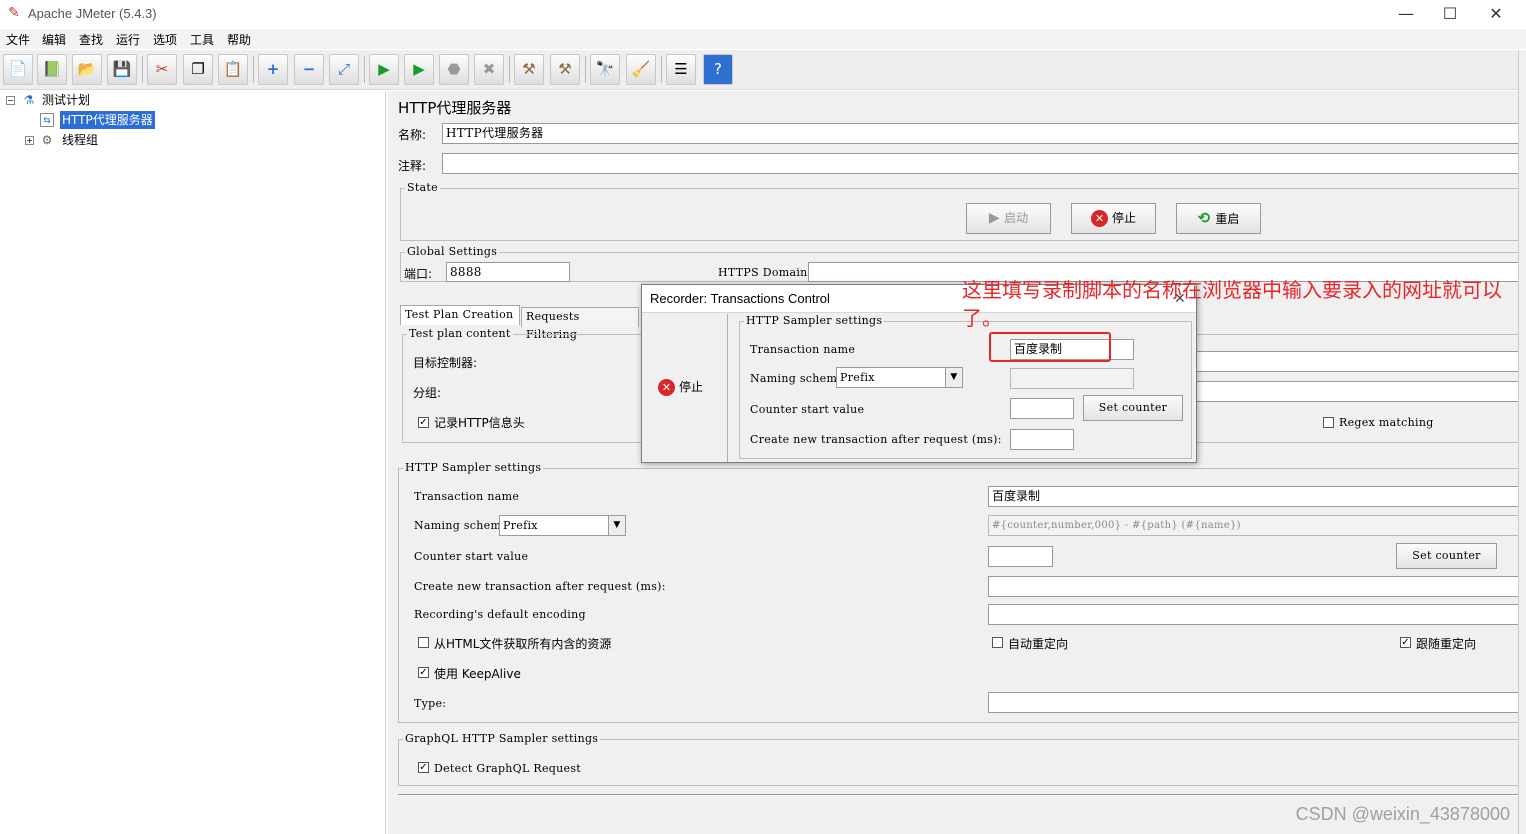 This screenshot has width=1526, height=834. What do you see at coordinates (412, 166) in the screenshot?
I see `comment-label: 注释:` at bounding box center [412, 166].